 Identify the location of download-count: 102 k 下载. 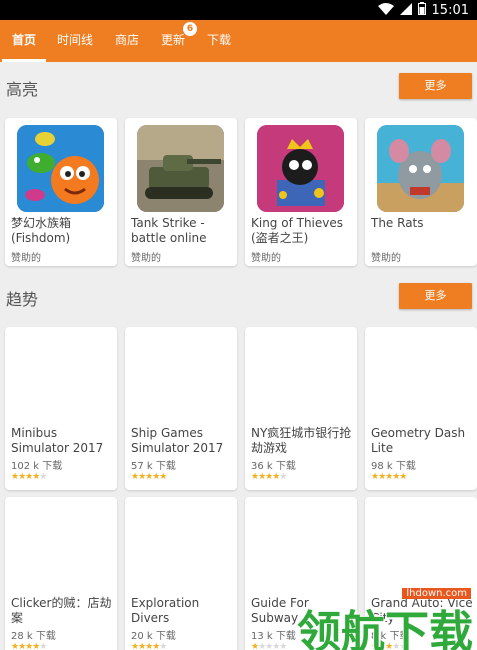
(37, 466).